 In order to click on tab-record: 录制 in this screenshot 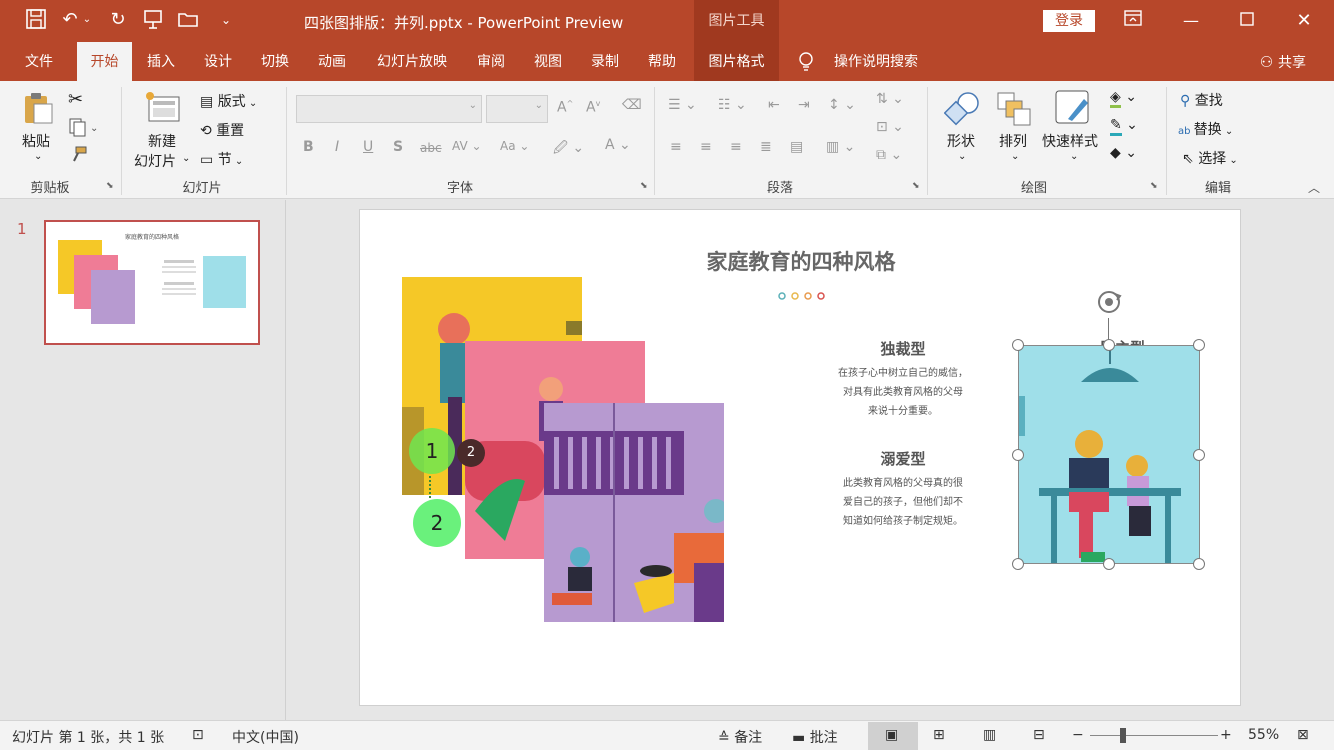, I will do `click(605, 61)`.